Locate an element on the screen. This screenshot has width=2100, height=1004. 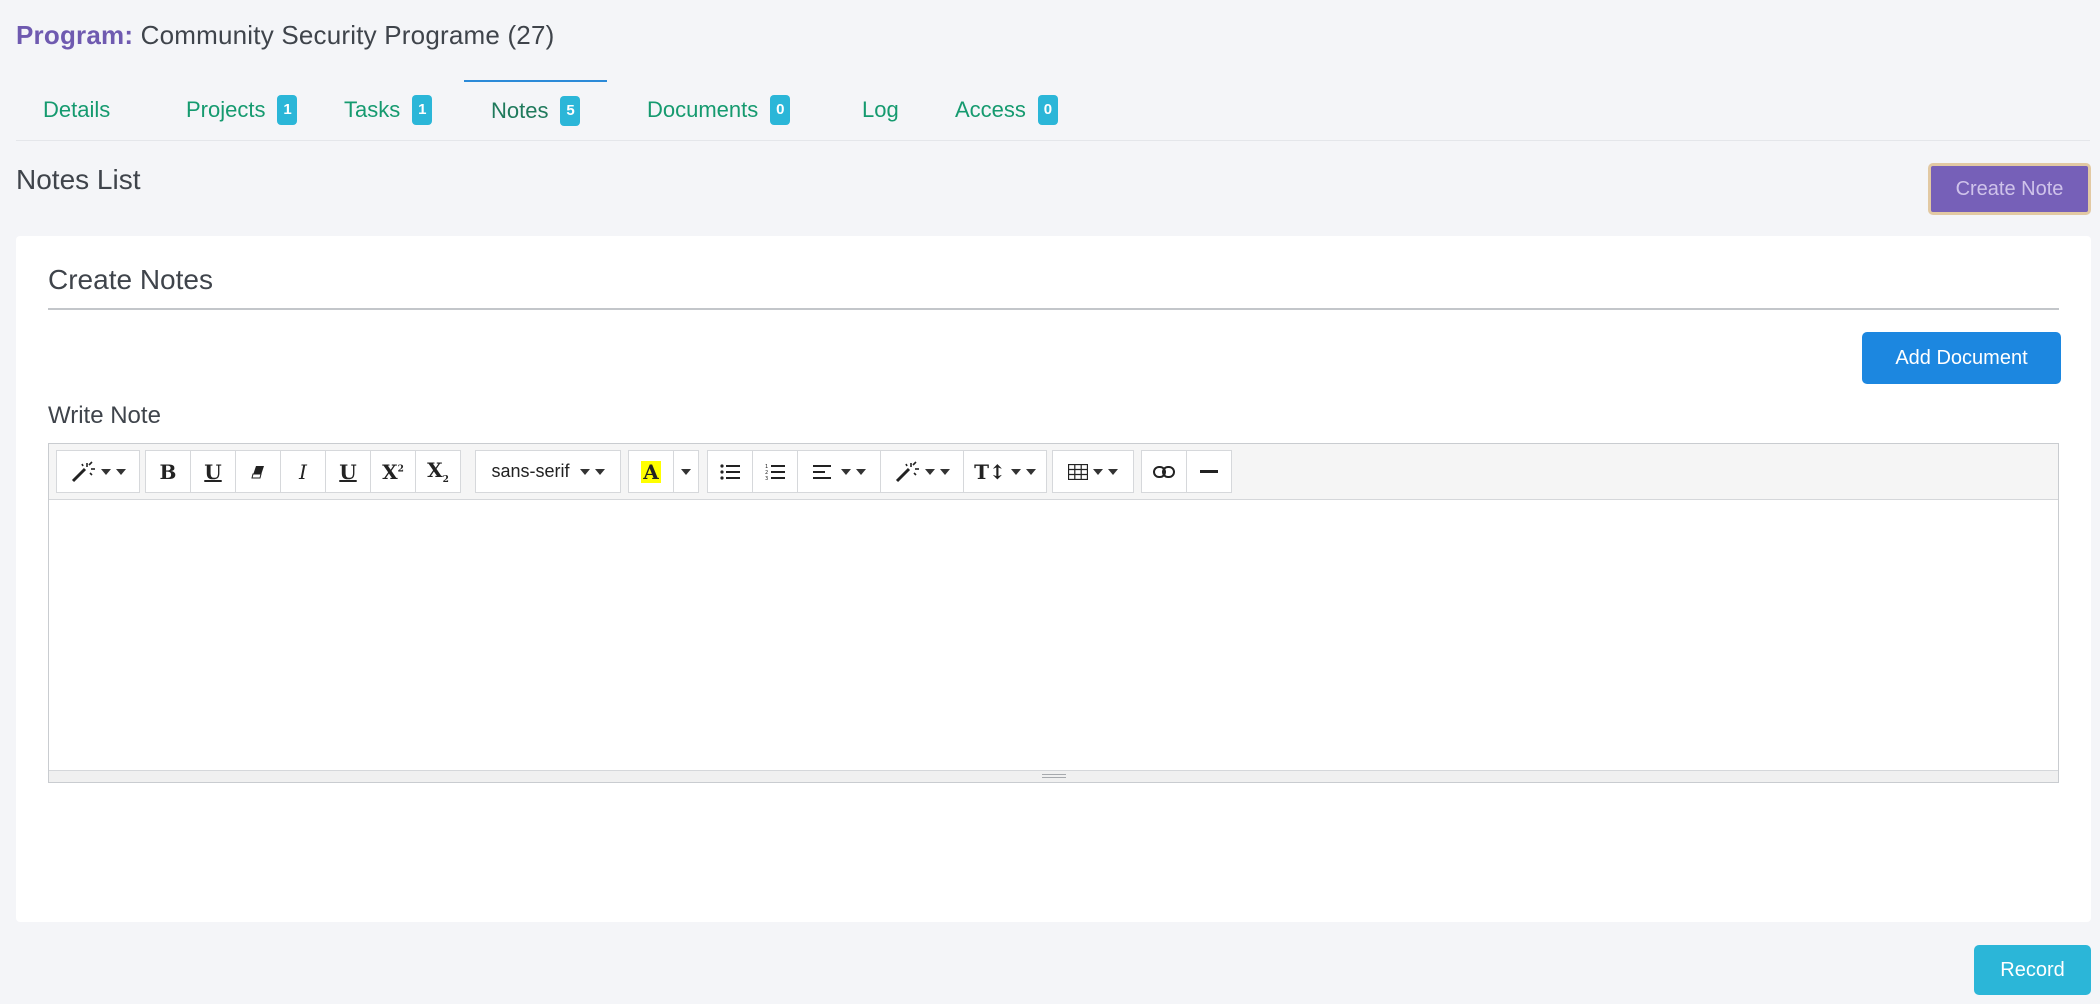
line-height-icon: T↕ is located at coordinates (990, 471).